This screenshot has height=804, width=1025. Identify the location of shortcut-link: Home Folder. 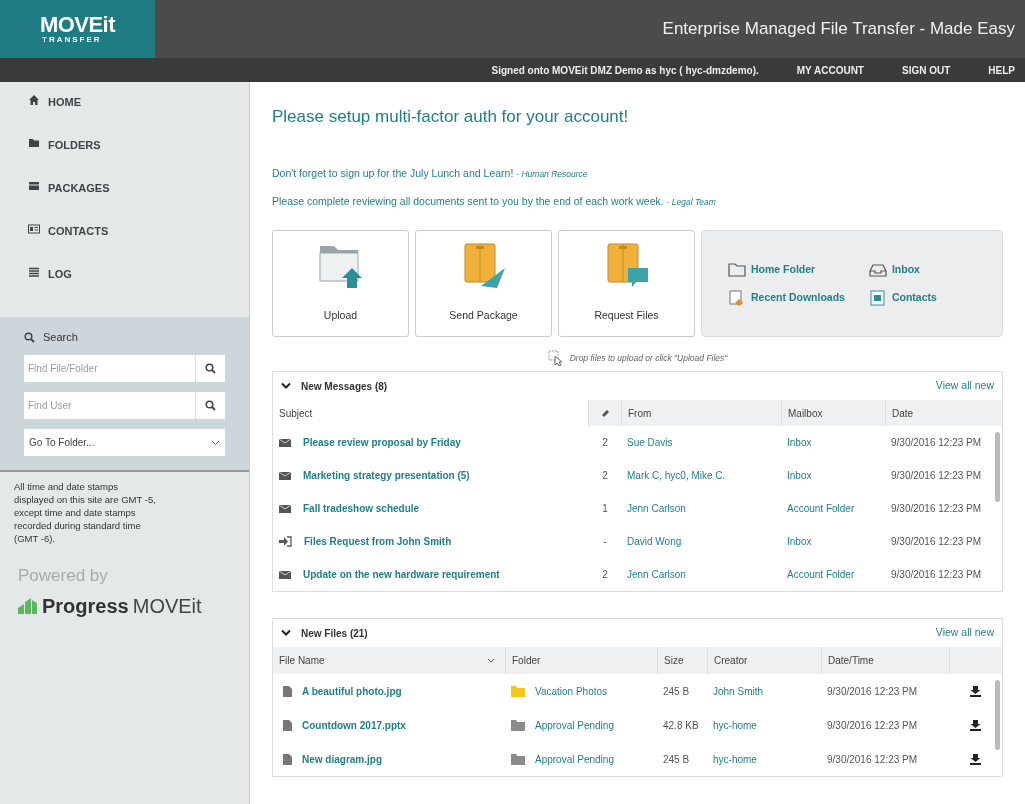
(786, 269).